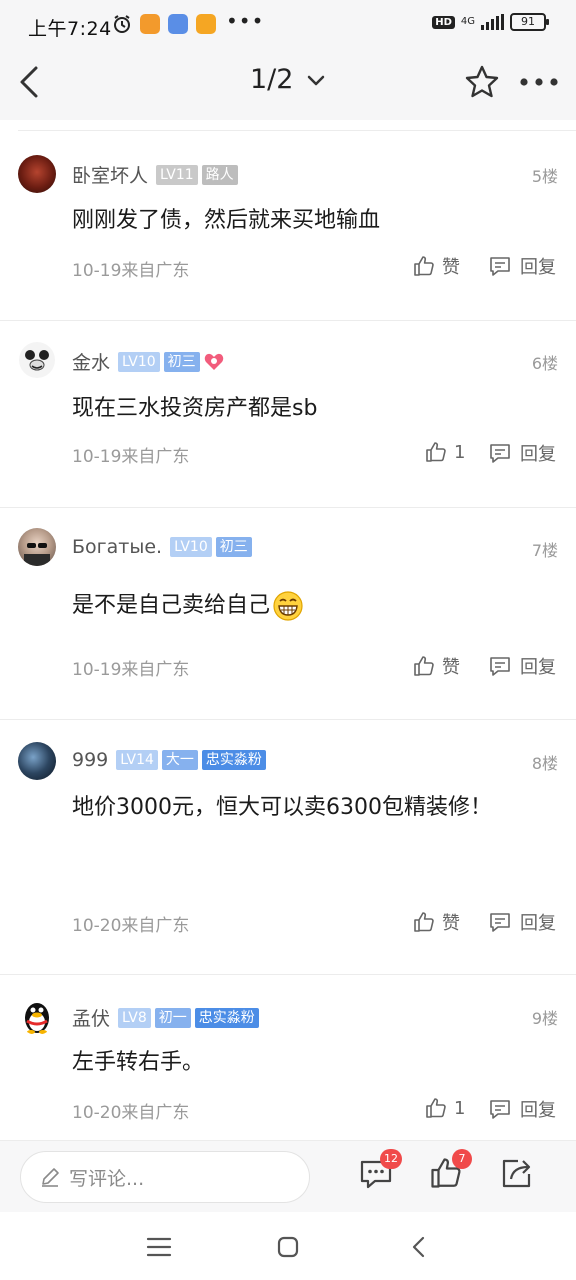 This screenshot has width=576, height=1280. What do you see at coordinates (50, 1177) in the screenshot?
I see `pencil-icon` at bounding box center [50, 1177].